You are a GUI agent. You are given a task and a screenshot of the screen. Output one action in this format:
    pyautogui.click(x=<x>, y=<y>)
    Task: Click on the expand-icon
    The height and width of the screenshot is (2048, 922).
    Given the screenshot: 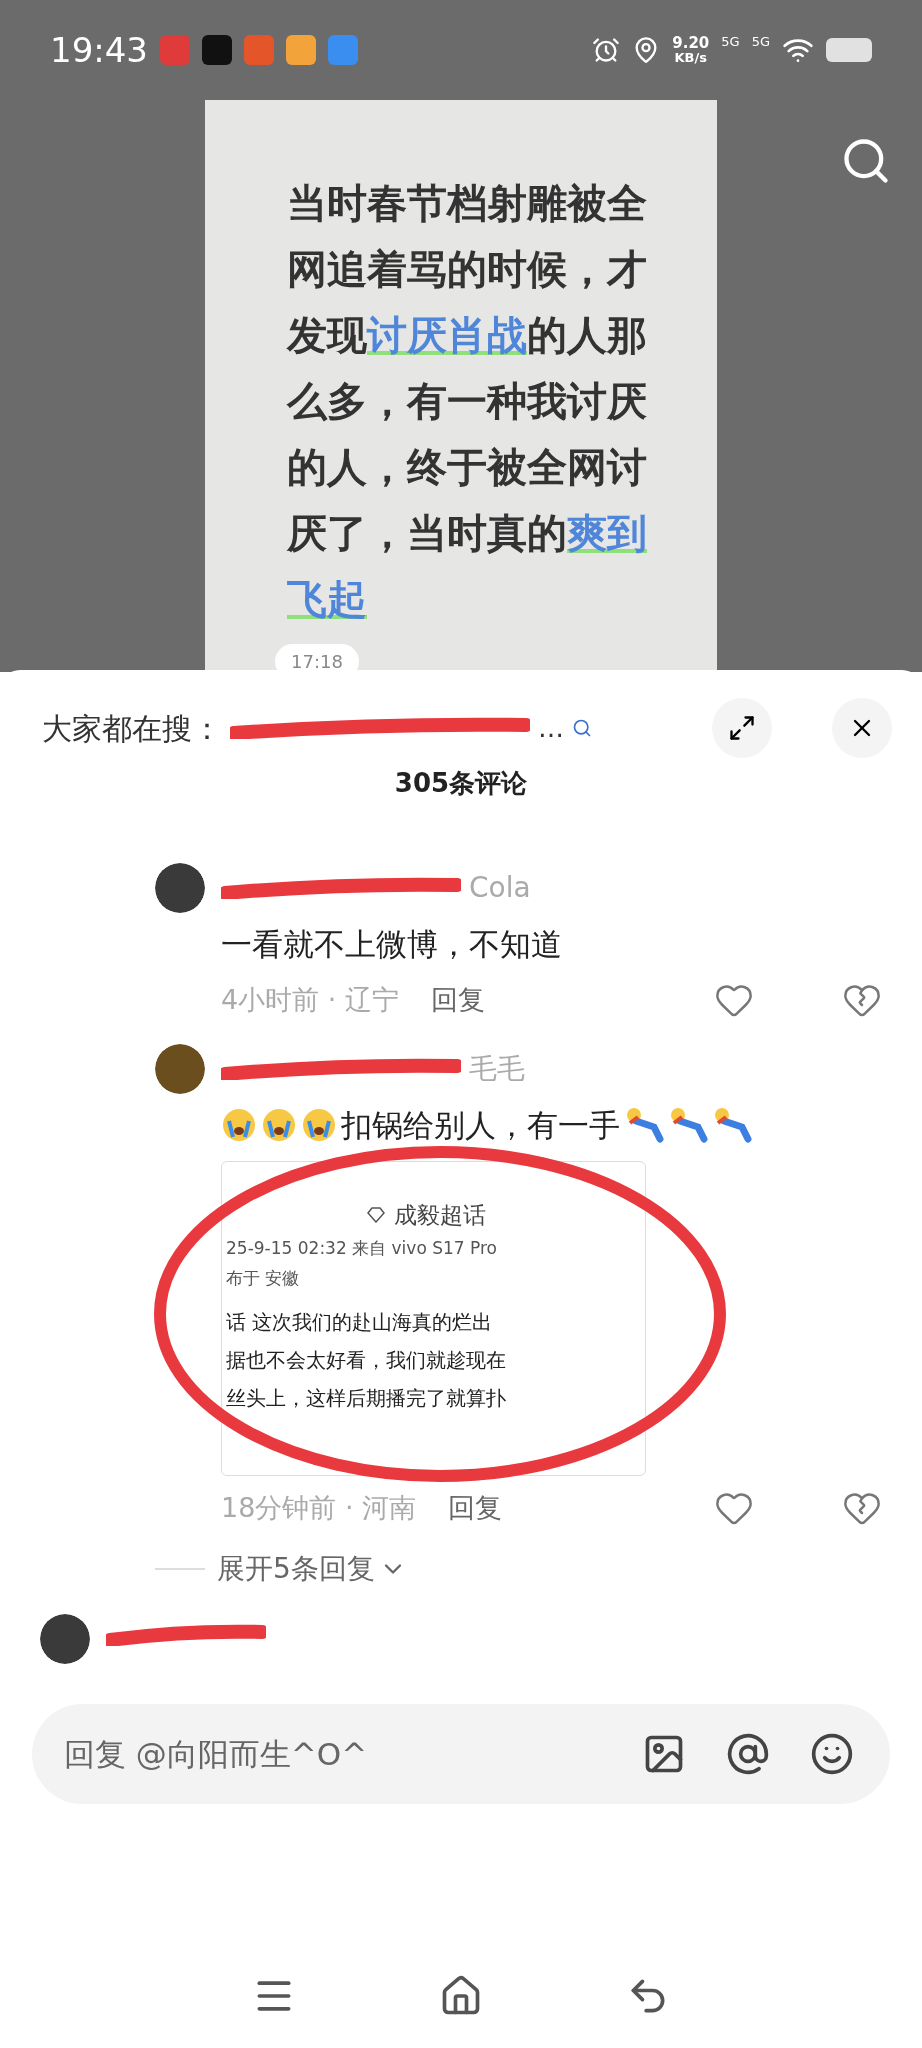 What is the action you would take?
    pyautogui.click(x=742, y=728)
    